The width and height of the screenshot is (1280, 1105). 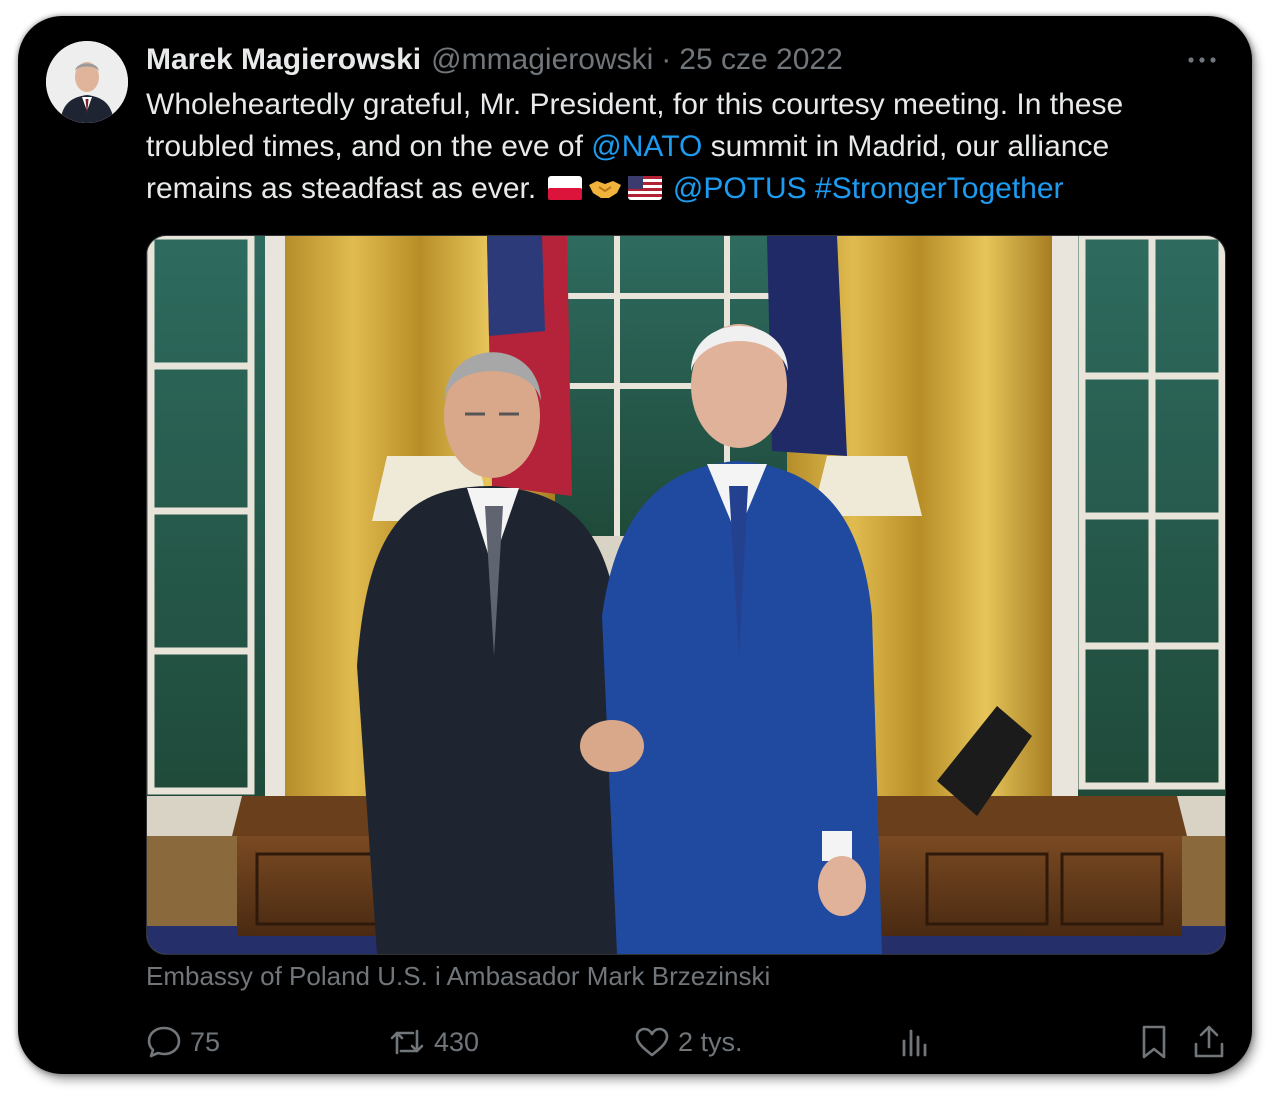 I want to click on repost-count: 430, so click(x=457, y=1041).